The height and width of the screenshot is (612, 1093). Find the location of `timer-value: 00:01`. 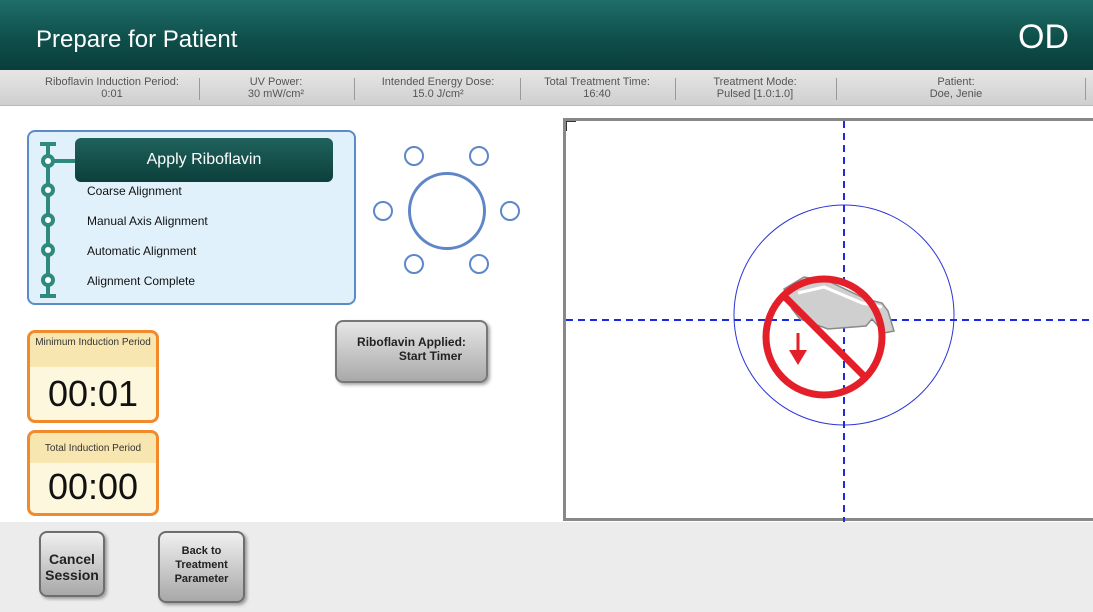

timer-value: 00:01 is located at coordinates (93, 393).